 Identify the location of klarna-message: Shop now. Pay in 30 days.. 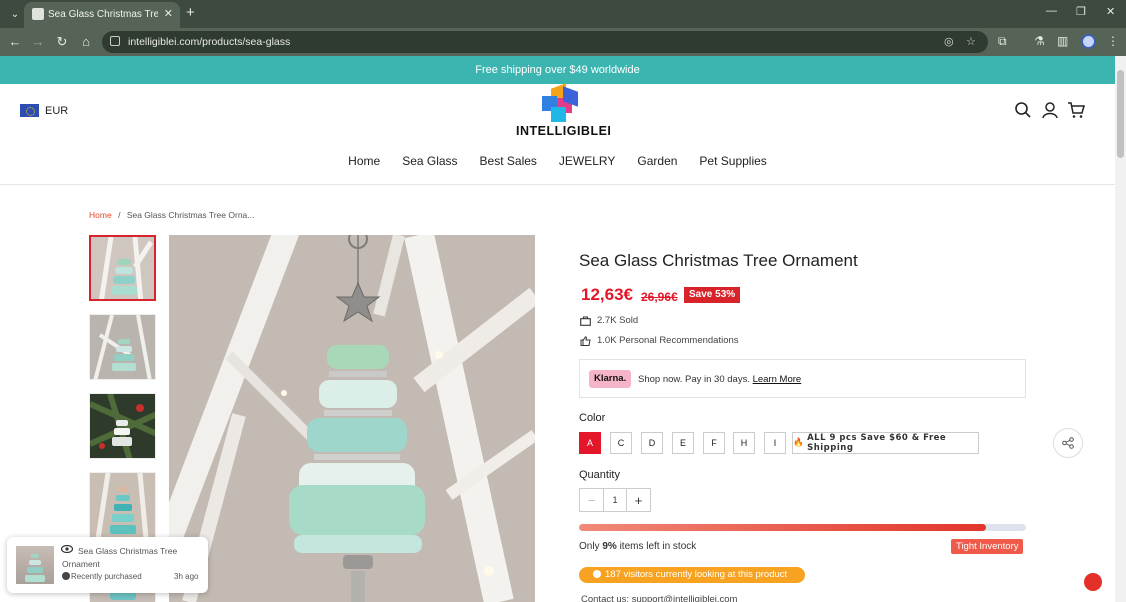
(694, 379).